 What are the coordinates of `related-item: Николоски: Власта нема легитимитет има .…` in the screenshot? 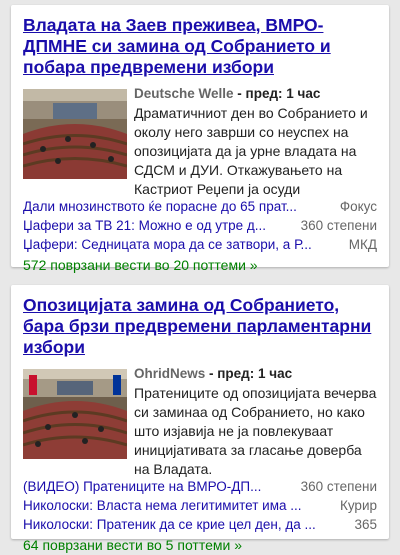 It's located at (200, 505).